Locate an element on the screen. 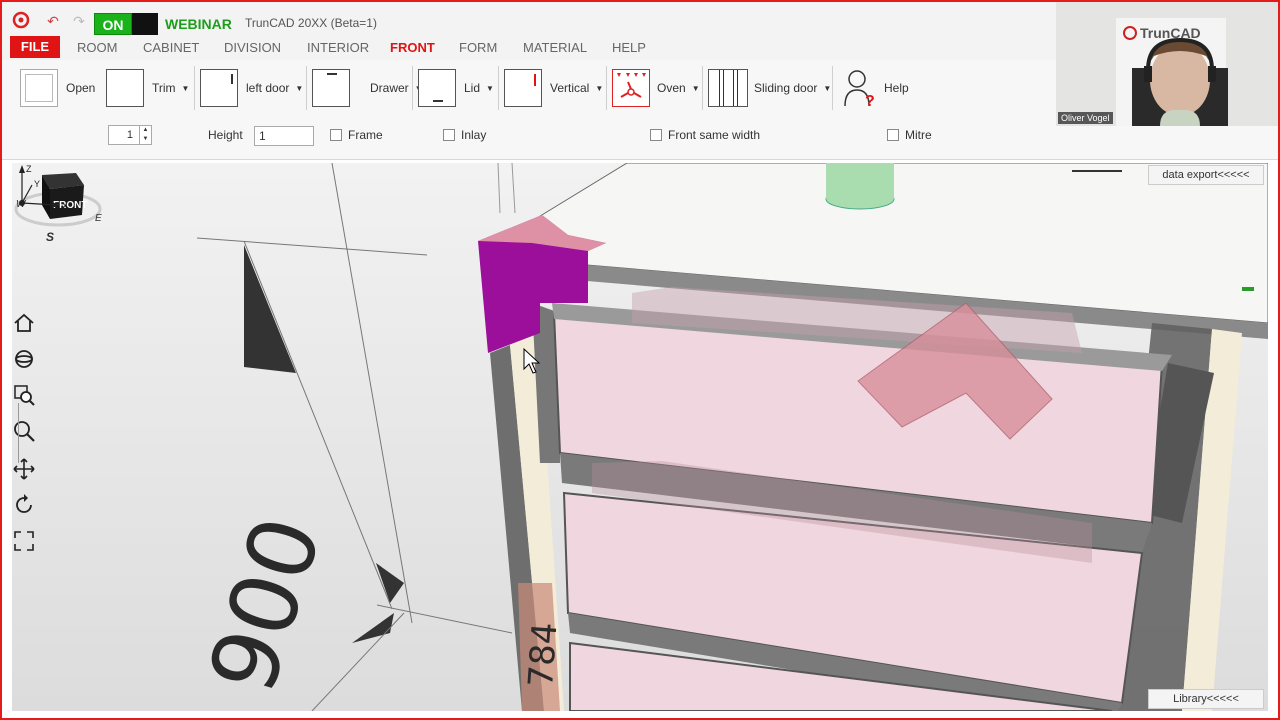  frame-checkbox: Frame is located at coordinates (356, 135).